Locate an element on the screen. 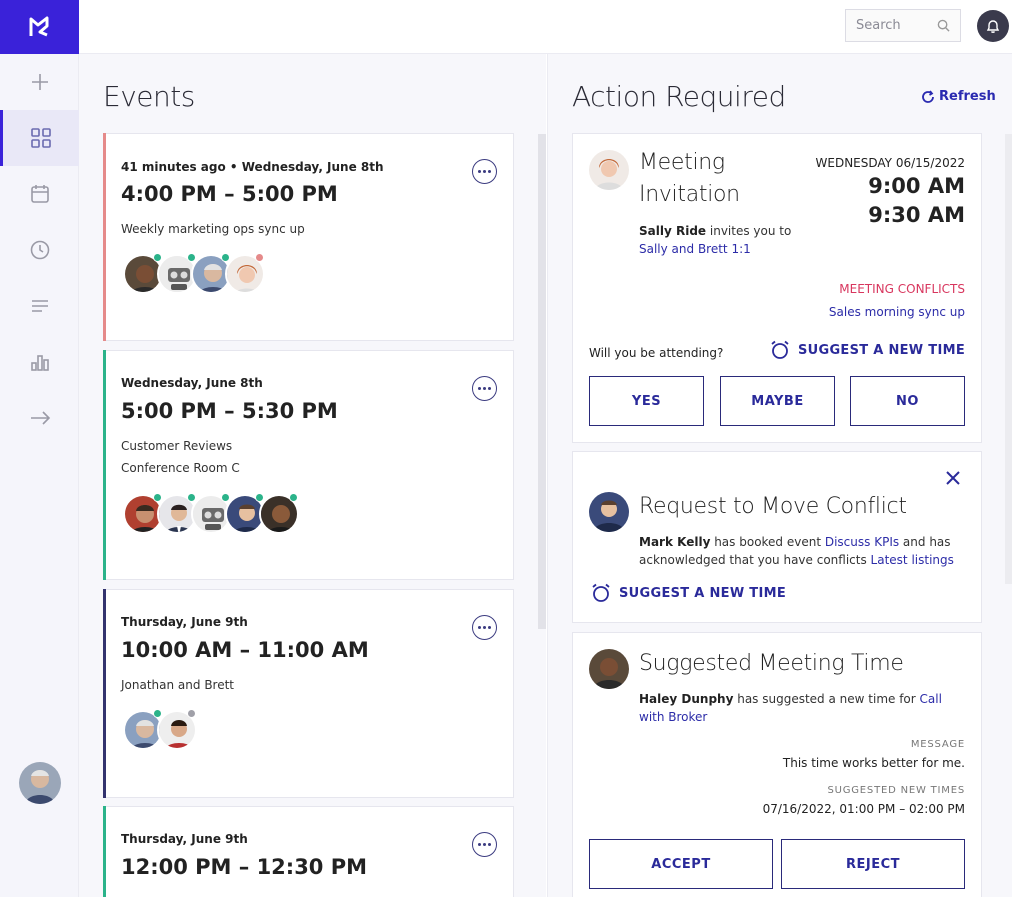 The image size is (1012, 897). invitation-date: WEDNESDAY 06/15/2022 is located at coordinates (890, 163).